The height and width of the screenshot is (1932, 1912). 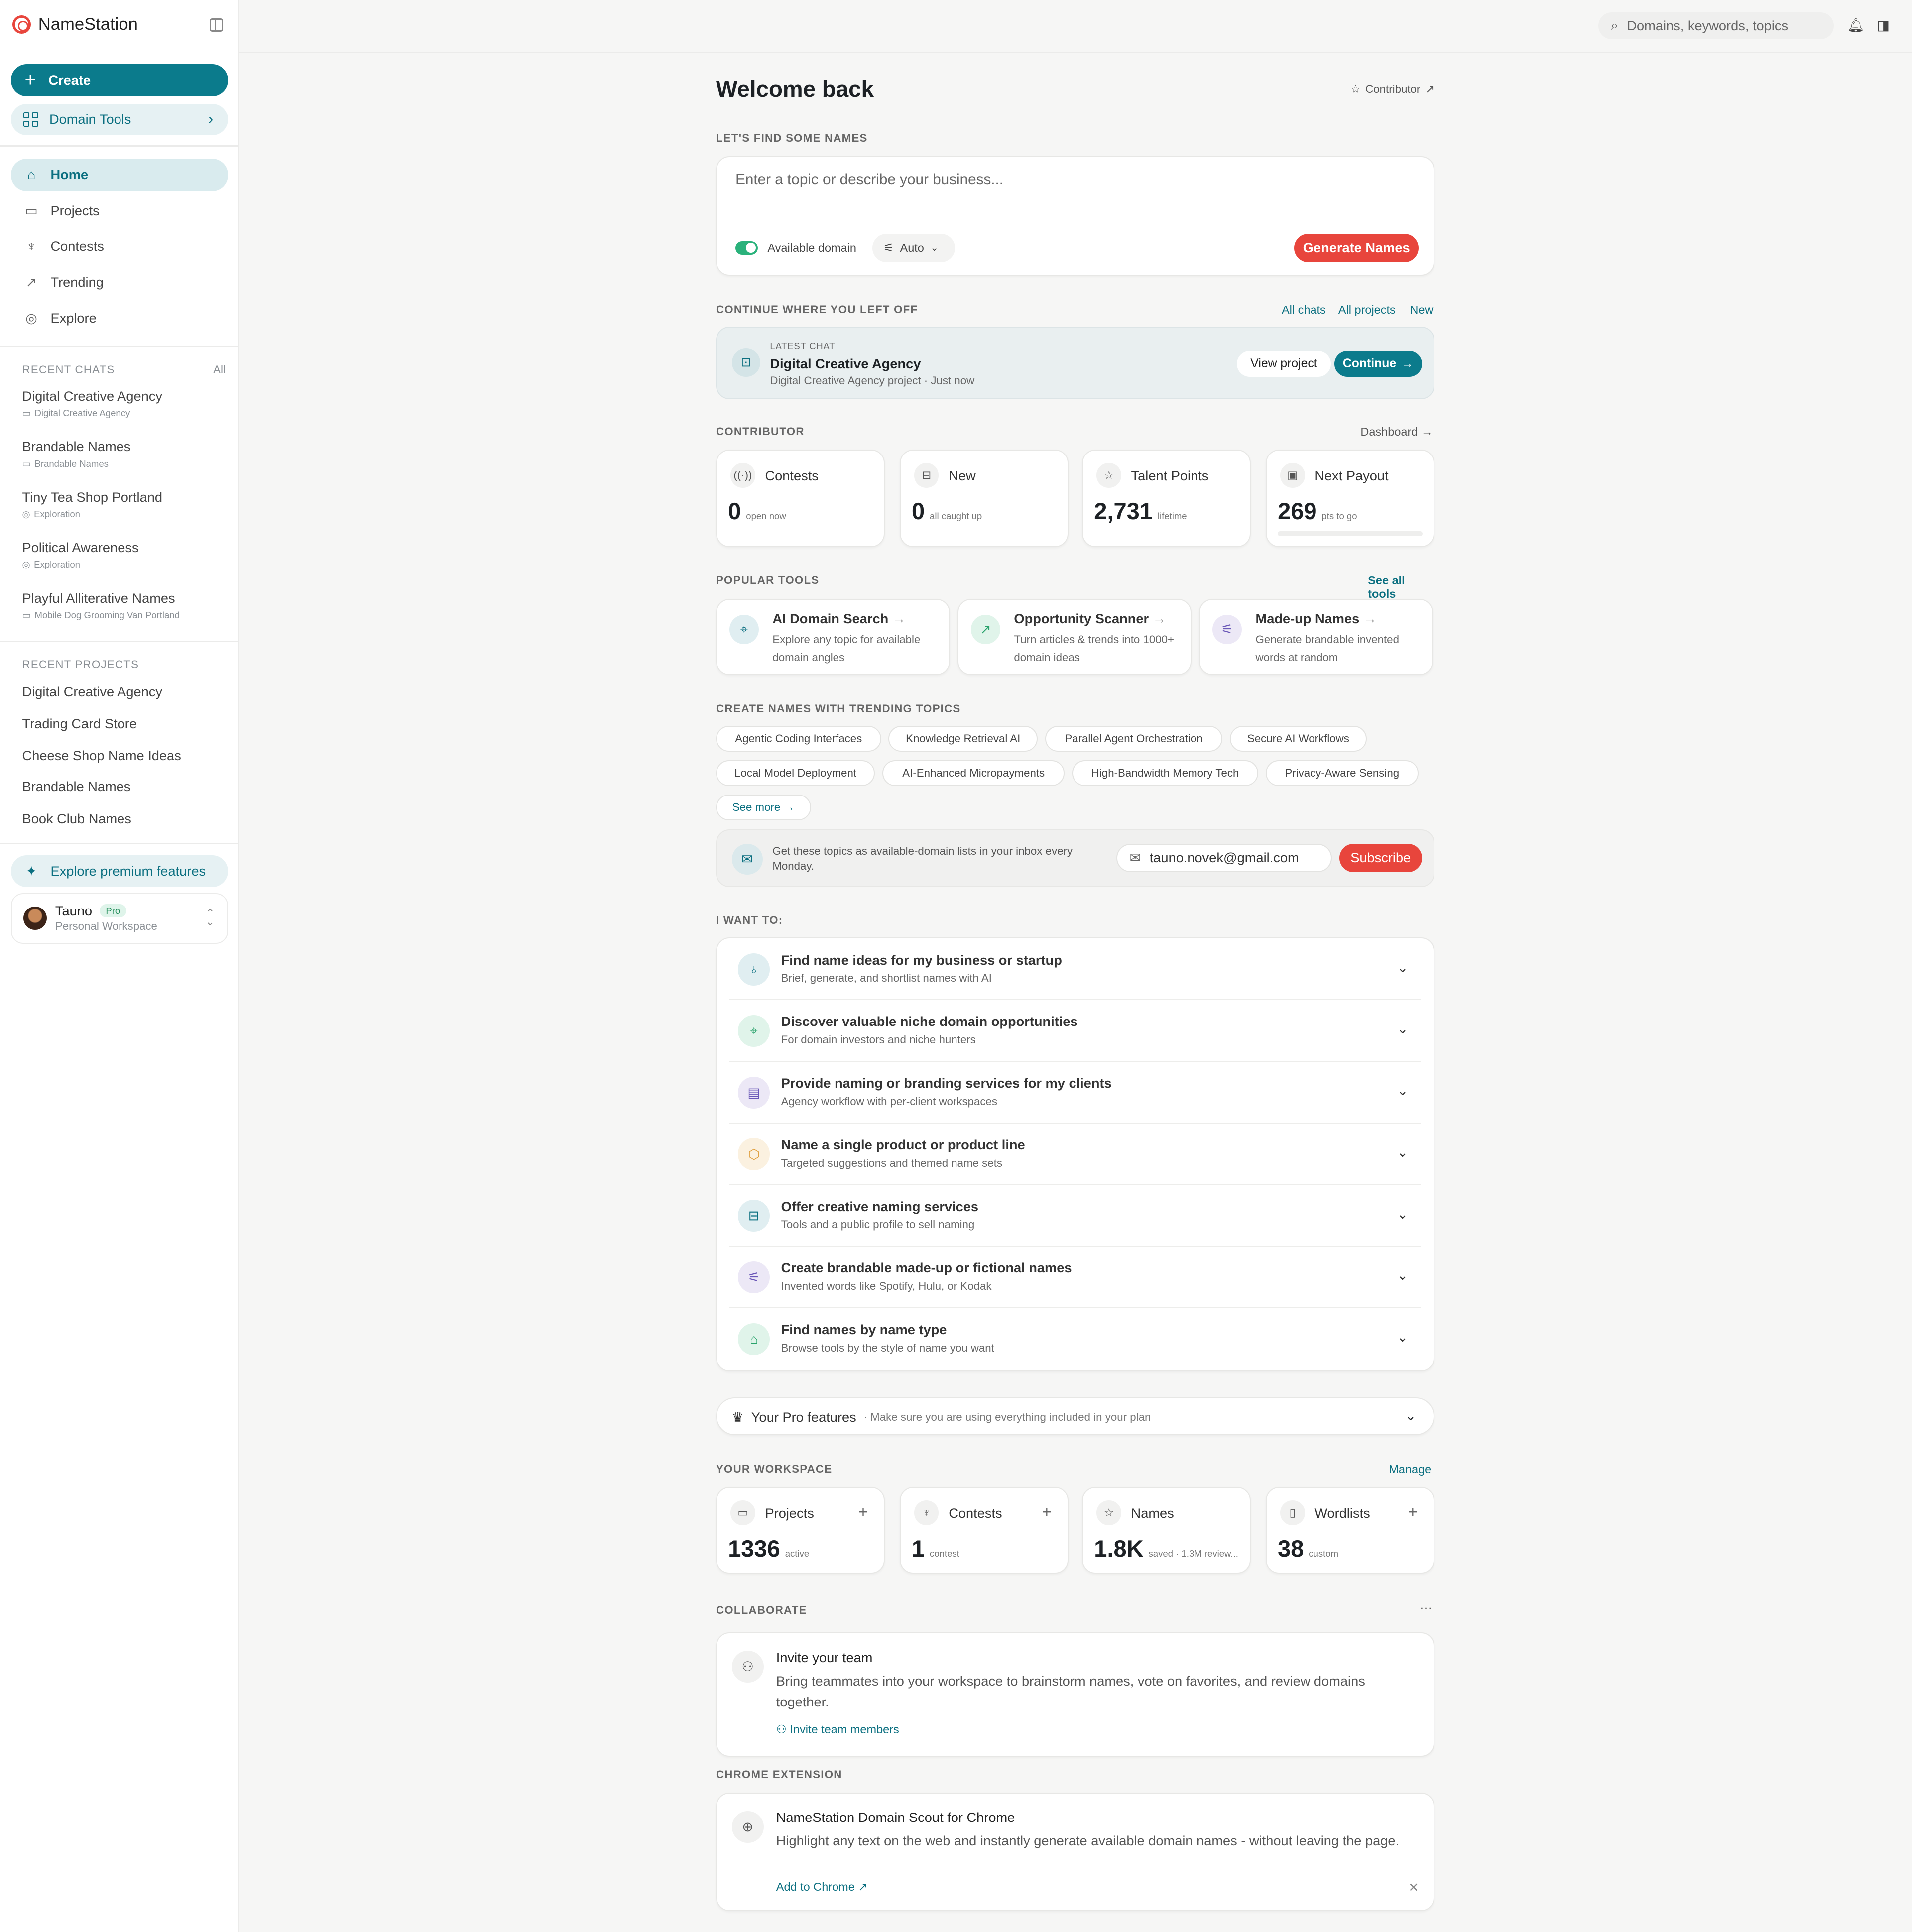 I want to click on recent-chat-item: Brandable Names ▭ Brandable Names, so click(x=126, y=454).